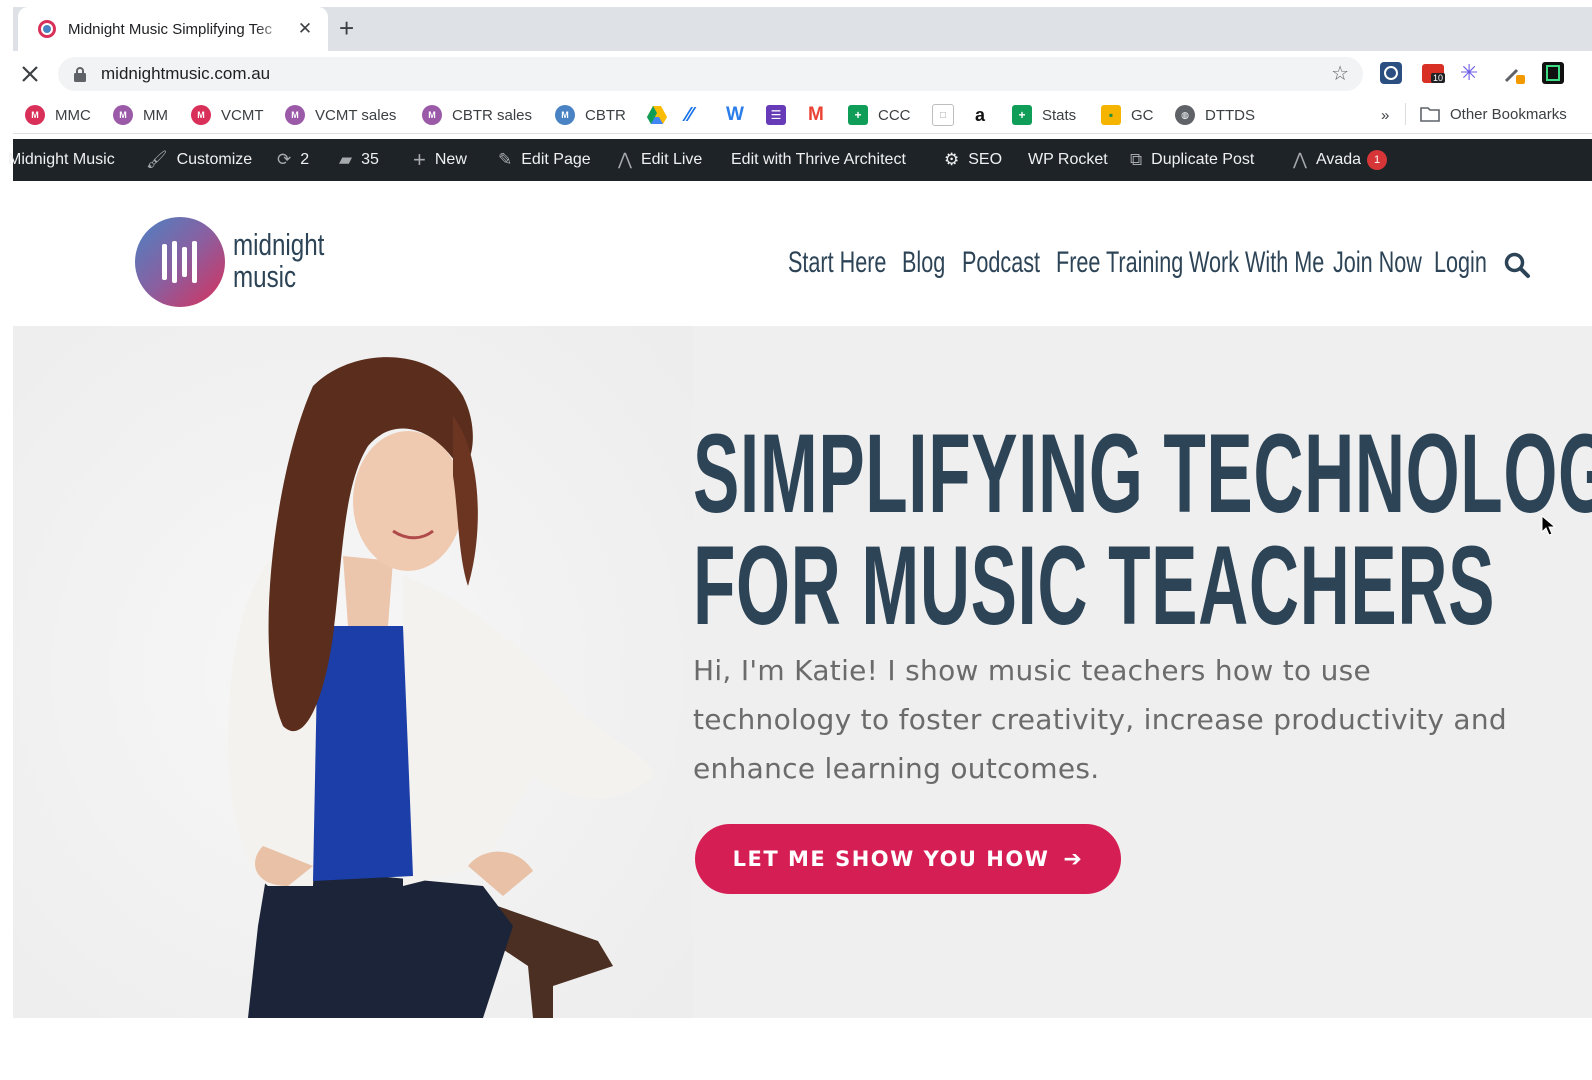 The width and height of the screenshot is (1592, 1080). I want to click on admin-duplicate-post: ⧉ Duplicate Post, so click(1192, 160).